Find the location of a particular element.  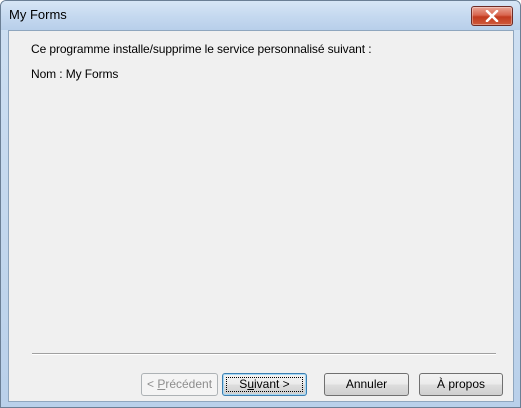

about-button: À propos is located at coordinates (461, 384).